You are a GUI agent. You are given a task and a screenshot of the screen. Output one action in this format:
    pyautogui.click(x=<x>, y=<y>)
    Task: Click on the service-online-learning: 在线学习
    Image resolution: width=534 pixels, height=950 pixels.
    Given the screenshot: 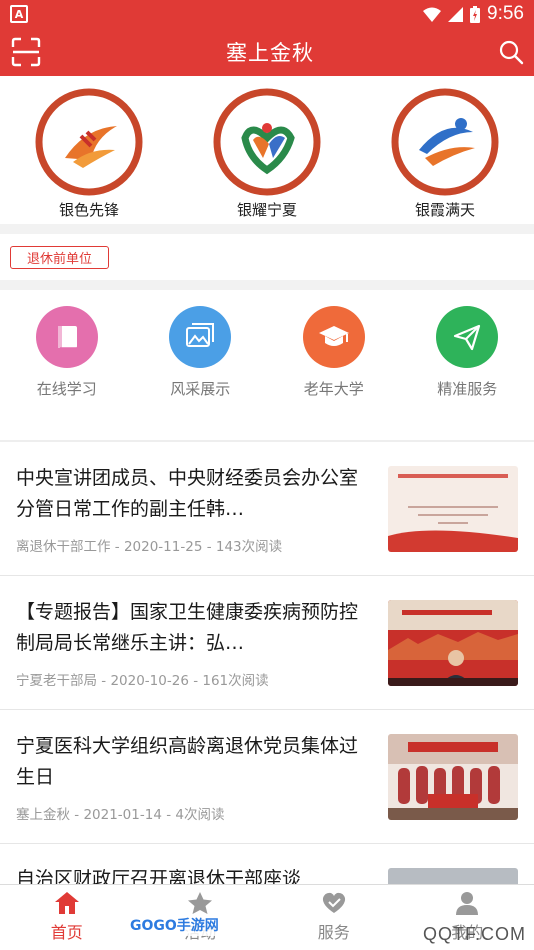 What is the action you would take?
    pyautogui.click(x=67, y=352)
    